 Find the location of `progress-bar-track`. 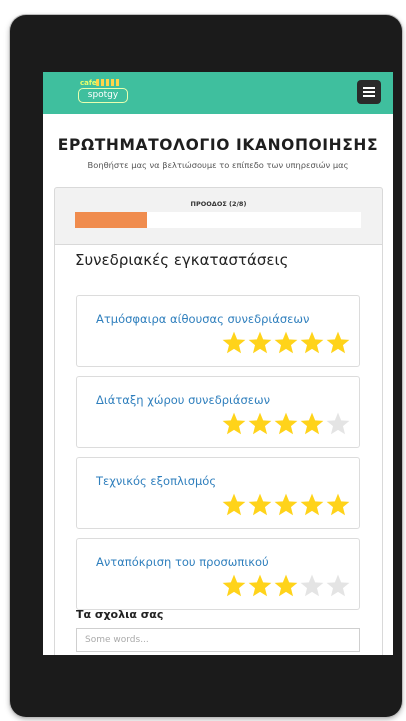

progress-bar-track is located at coordinates (218, 220).